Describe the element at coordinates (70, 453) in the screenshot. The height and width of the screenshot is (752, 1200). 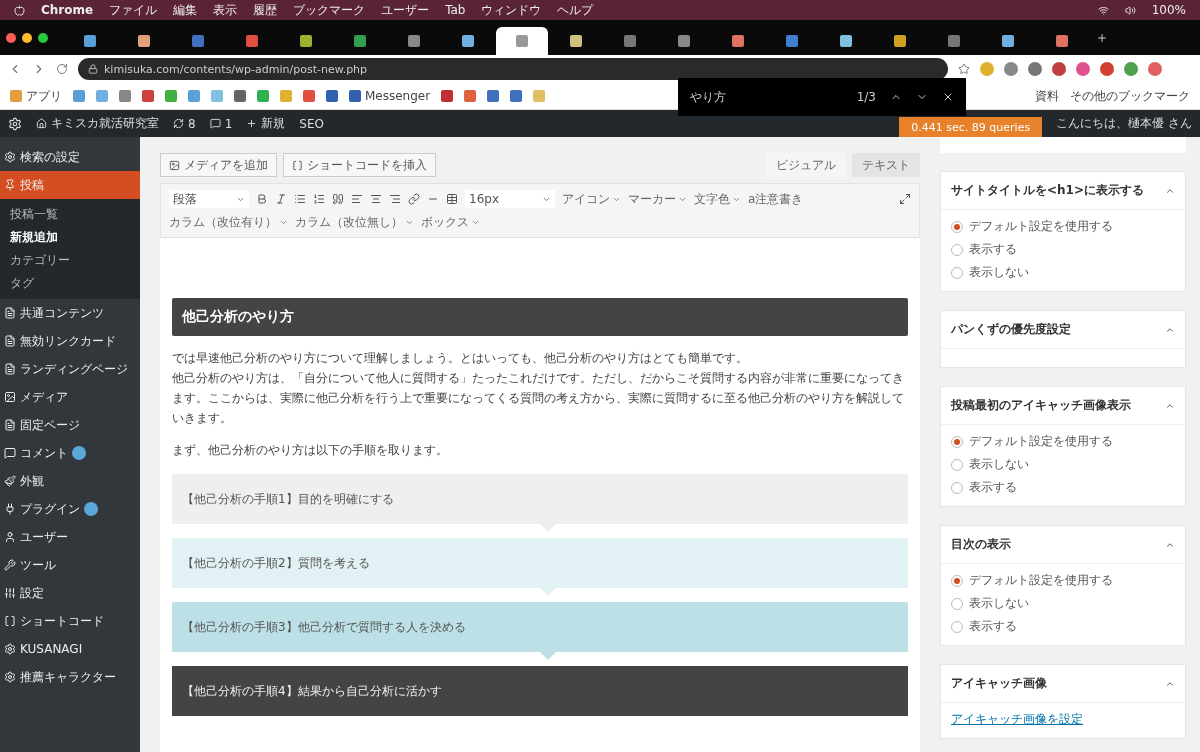
I see `sidebar-item: コメント` at that location.